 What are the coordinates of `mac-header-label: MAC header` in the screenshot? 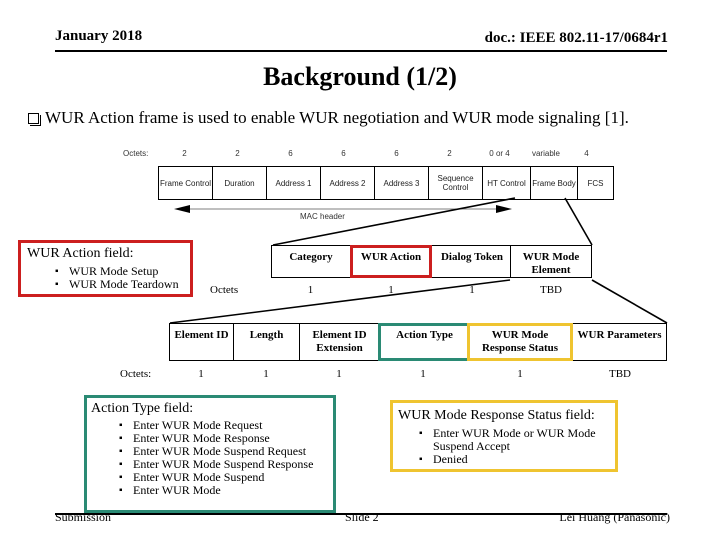 It's located at (322, 216).